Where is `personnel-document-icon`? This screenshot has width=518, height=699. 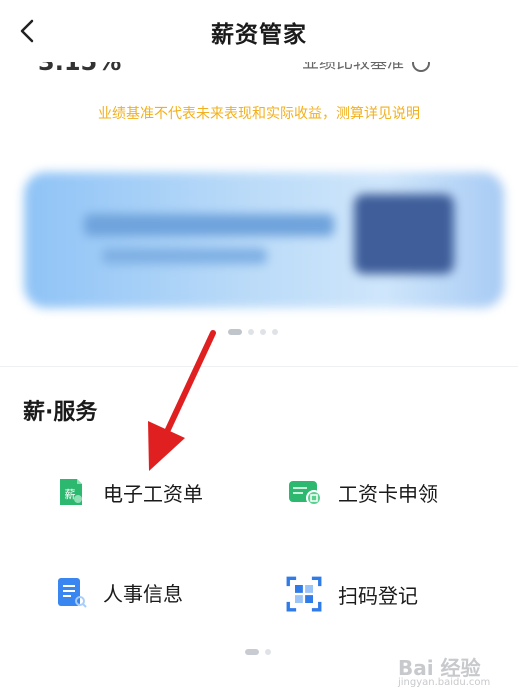 personnel-document-icon is located at coordinates (72, 593).